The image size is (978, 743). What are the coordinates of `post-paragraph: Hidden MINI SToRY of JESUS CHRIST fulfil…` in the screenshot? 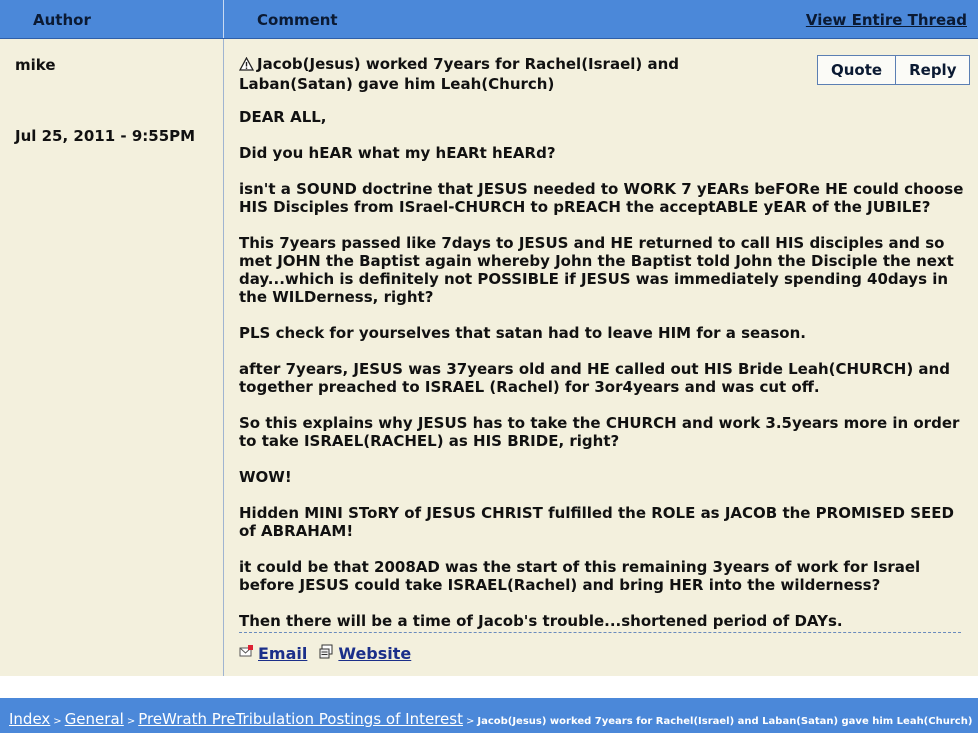 It's located at (596, 522).